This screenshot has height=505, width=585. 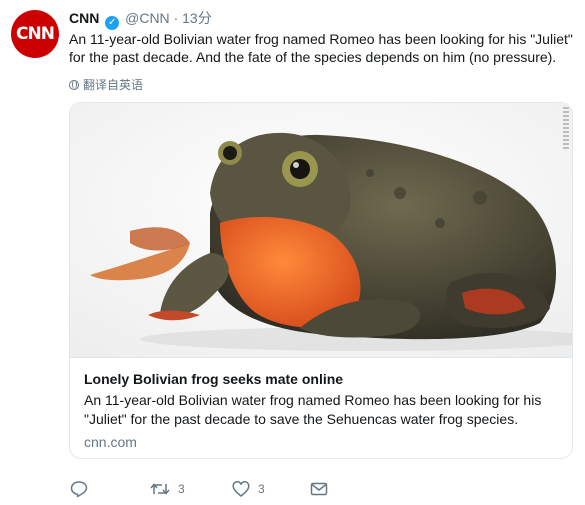 I want to click on reply-button, so click(x=110, y=489).